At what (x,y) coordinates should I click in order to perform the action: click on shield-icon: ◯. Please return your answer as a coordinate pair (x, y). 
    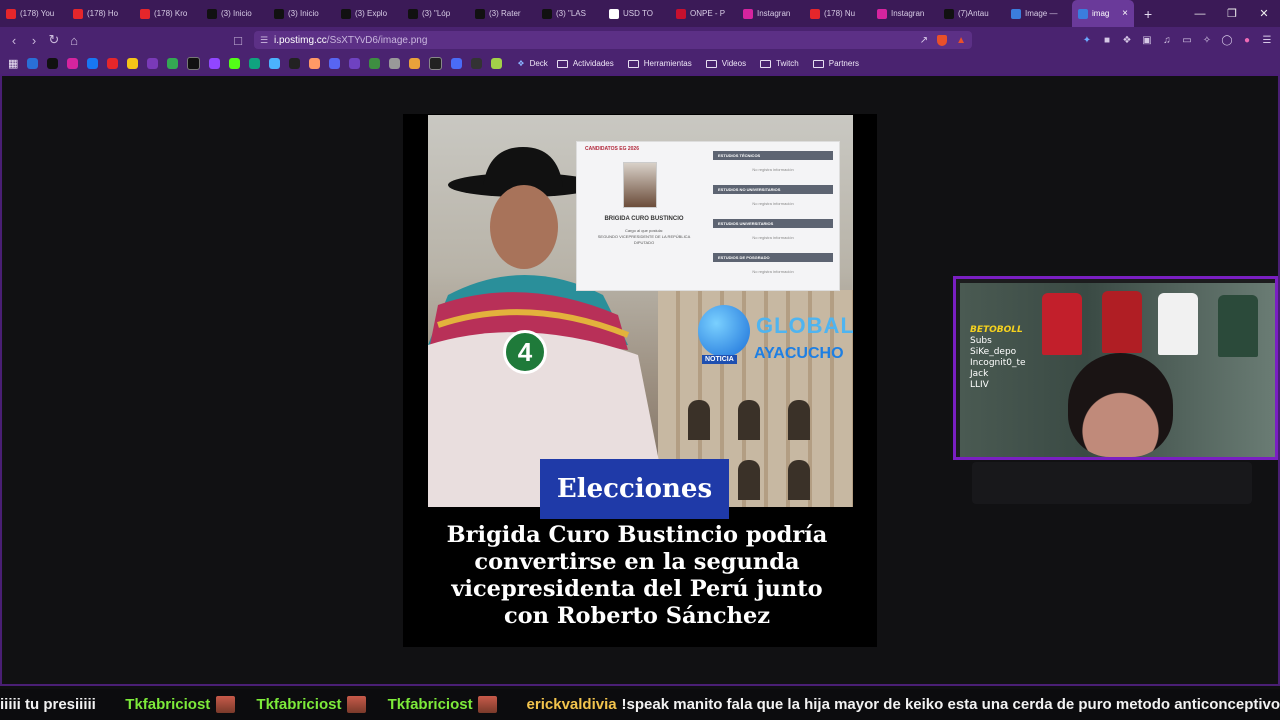
    Looking at the image, I should click on (1227, 40).